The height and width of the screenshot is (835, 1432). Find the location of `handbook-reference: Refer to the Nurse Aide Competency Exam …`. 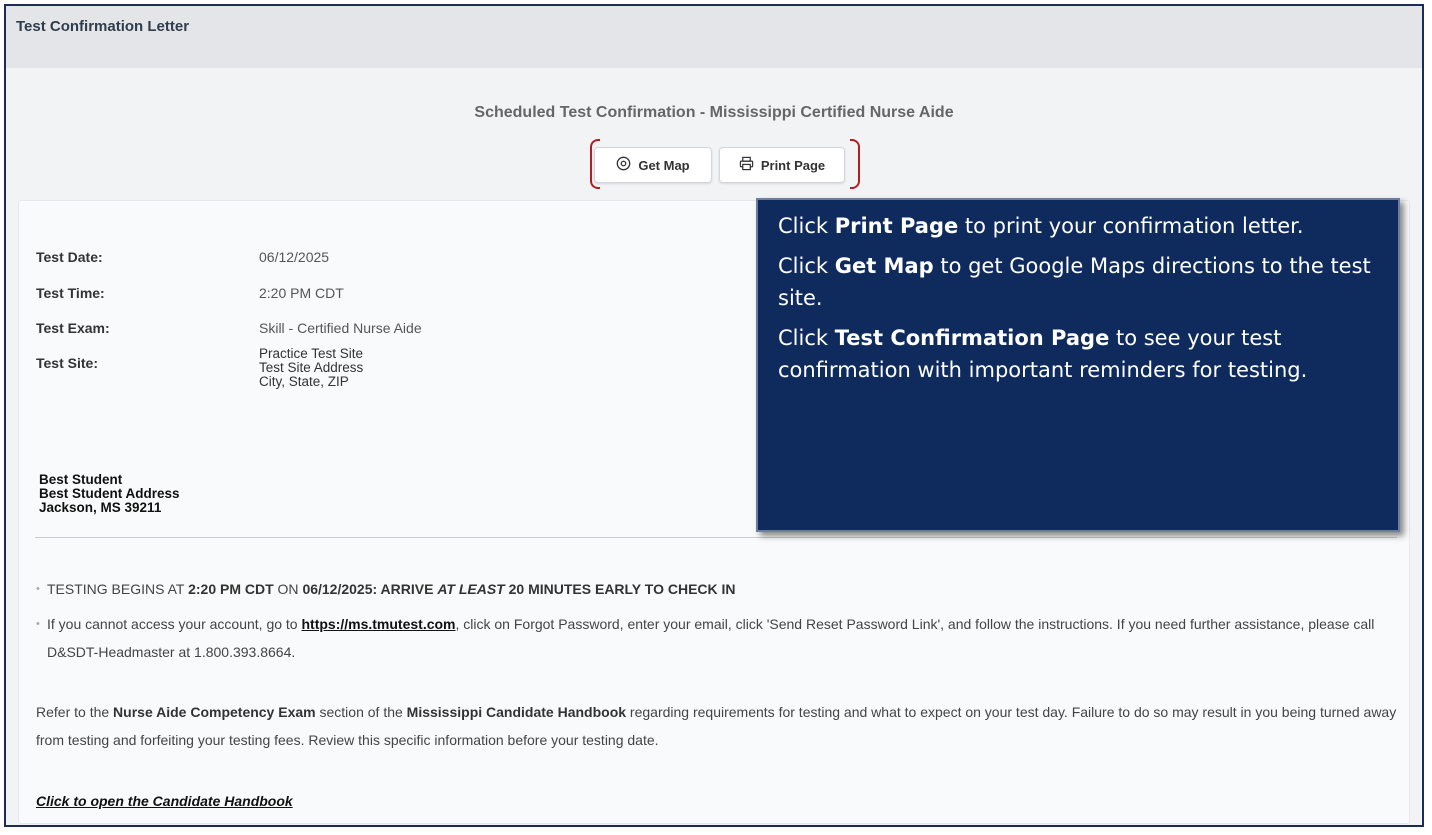

handbook-reference: Refer to the Nurse Aide Competency Exam … is located at coordinates (721, 726).